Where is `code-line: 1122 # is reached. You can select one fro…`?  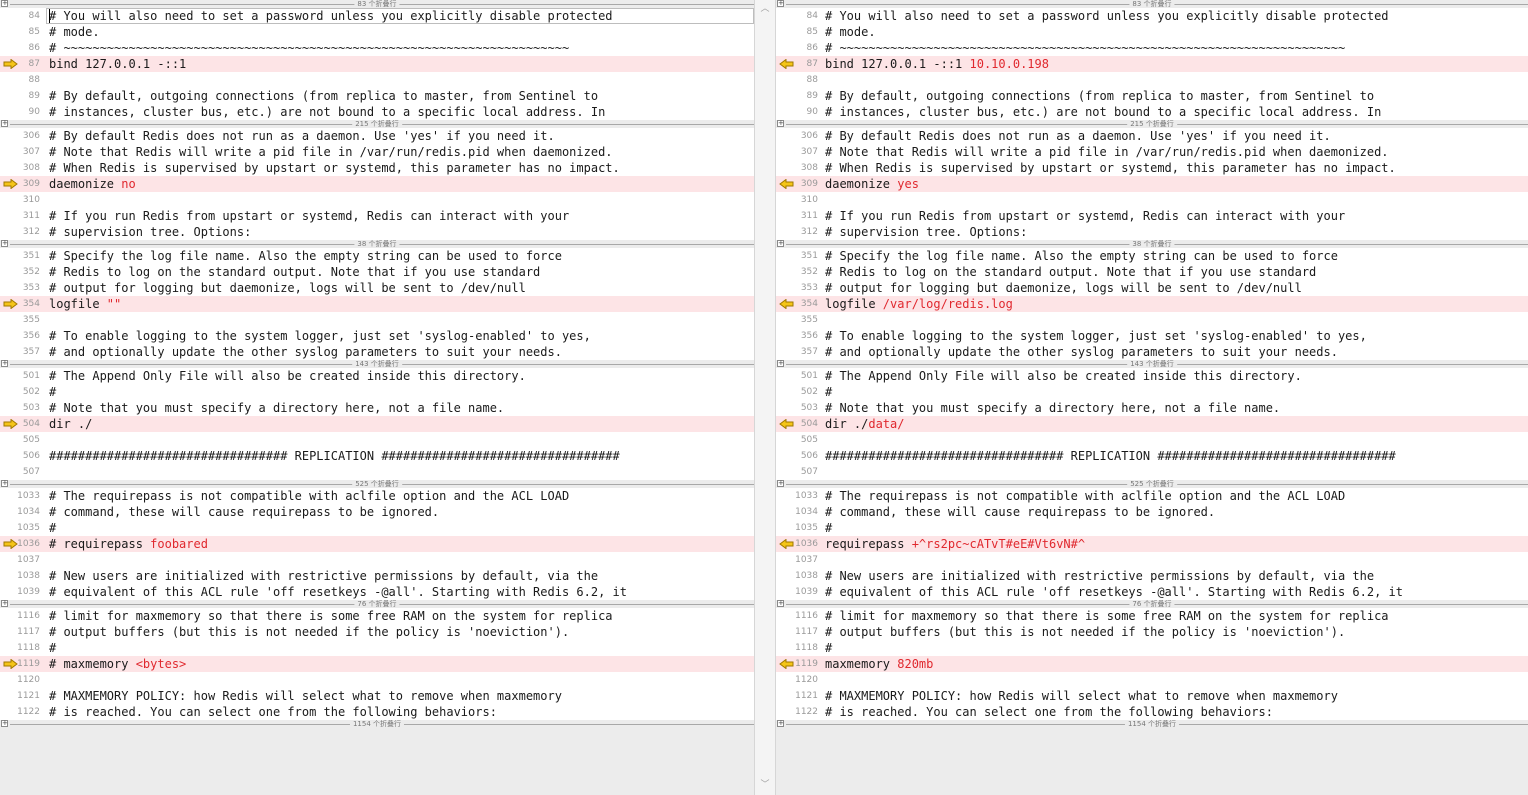 code-line: 1122 # is reached. You can select one fro… is located at coordinates (1152, 712).